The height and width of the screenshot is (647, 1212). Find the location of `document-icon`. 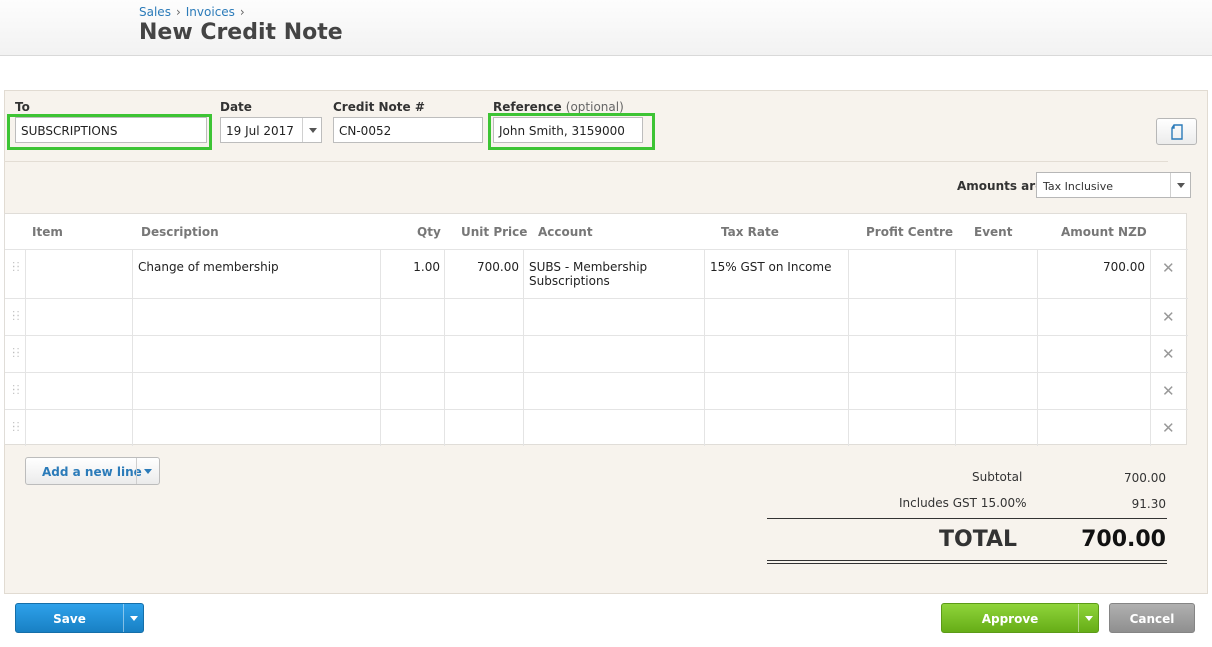

document-icon is located at coordinates (1177, 132).